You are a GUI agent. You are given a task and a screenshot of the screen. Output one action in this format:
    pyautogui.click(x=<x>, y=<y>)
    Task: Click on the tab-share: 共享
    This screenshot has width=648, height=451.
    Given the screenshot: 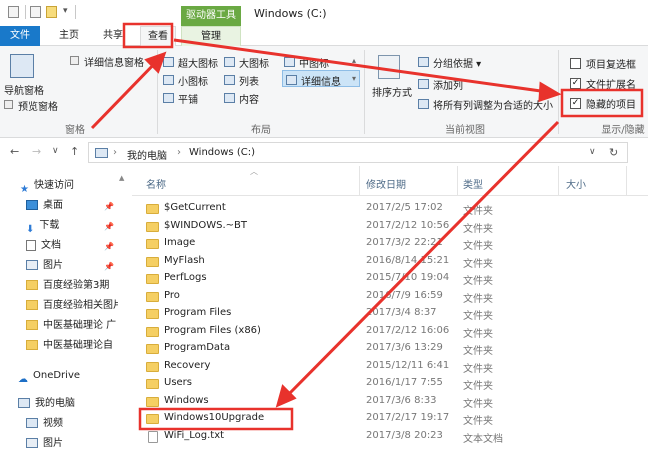 What is the action you would take?
    pyautogui.click(x=113, y=36)
    